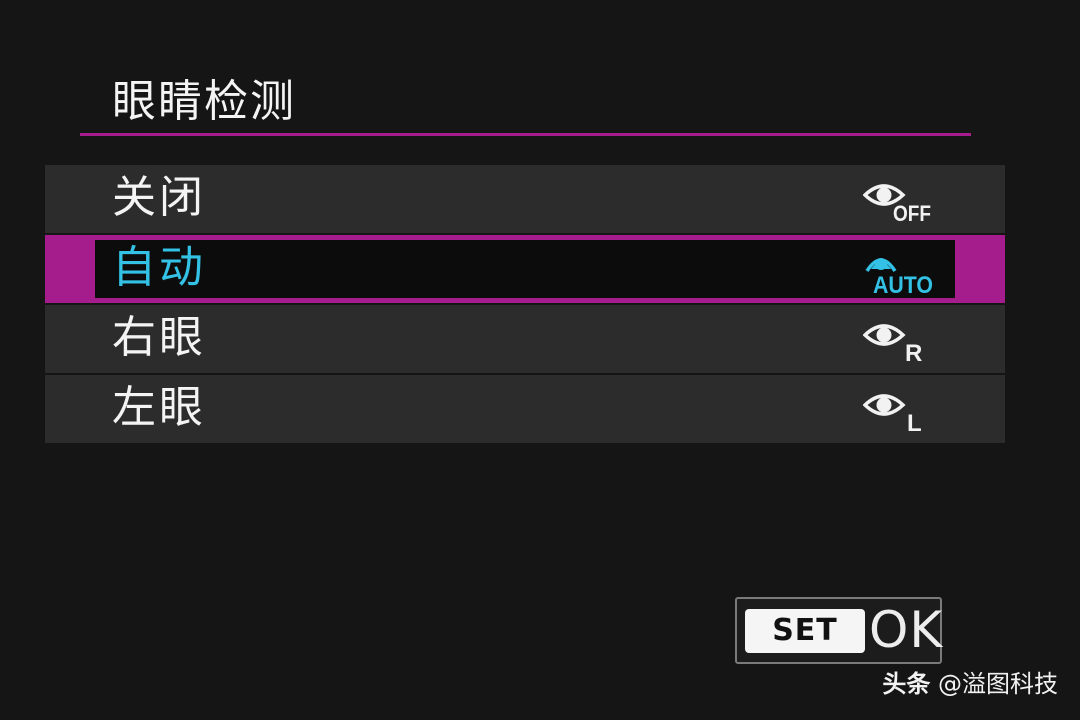 This screenshot has height=720, width=1080. Describe the element at coordinates (898, 410) in the screenshot. I see `eye-left-icon: L` at that location.